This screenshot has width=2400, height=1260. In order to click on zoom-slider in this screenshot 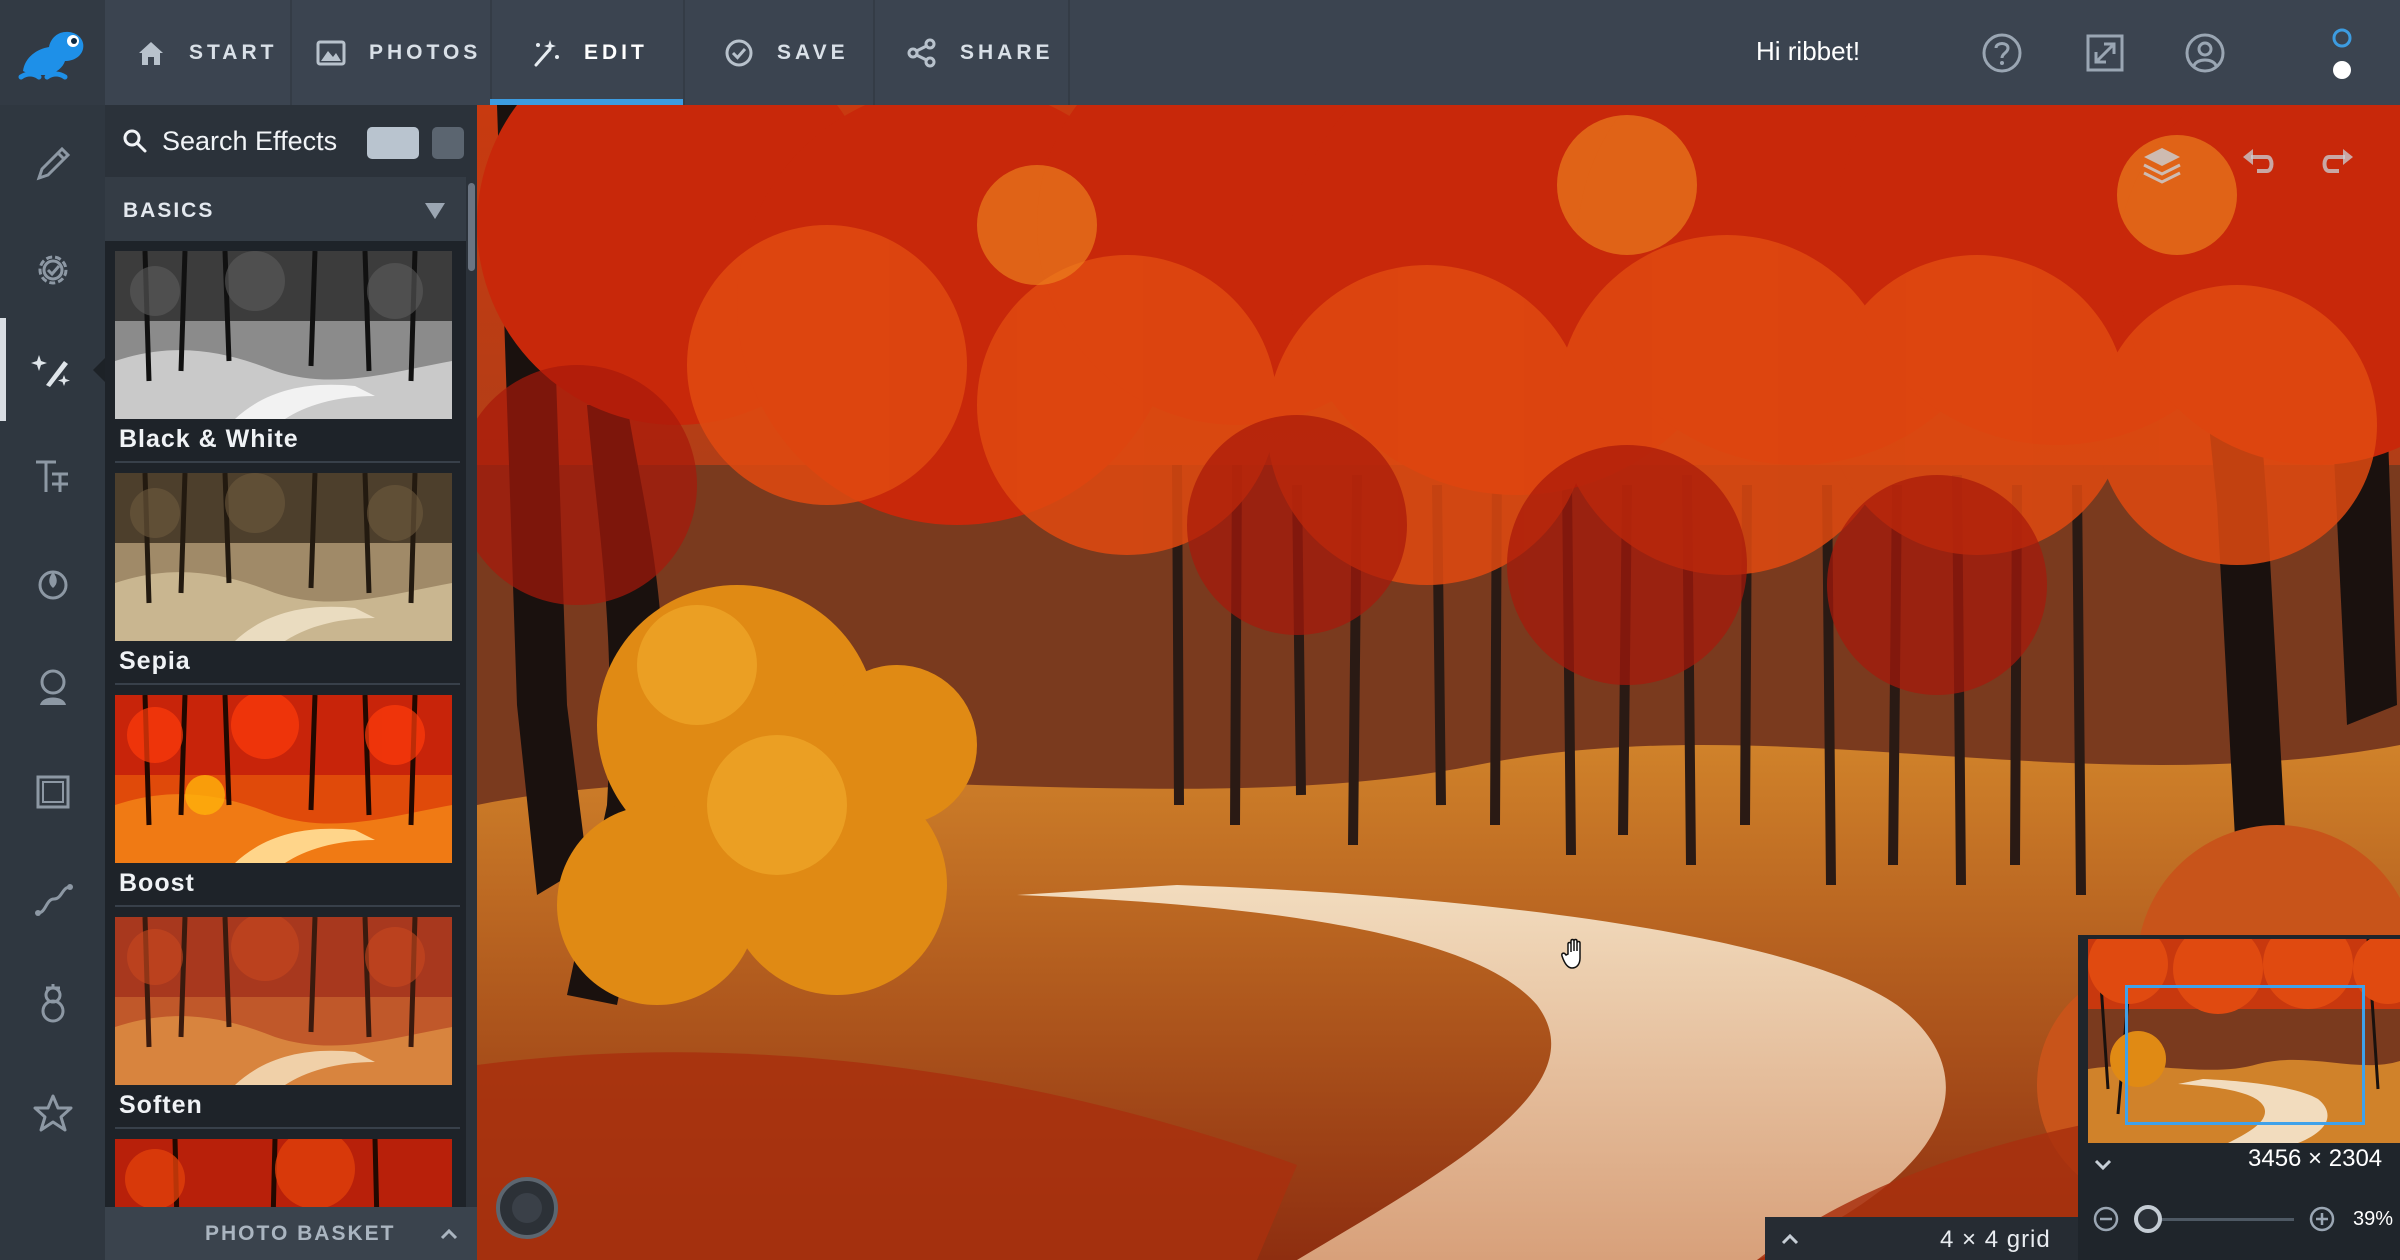, I will do `click(2221, 1219)`.